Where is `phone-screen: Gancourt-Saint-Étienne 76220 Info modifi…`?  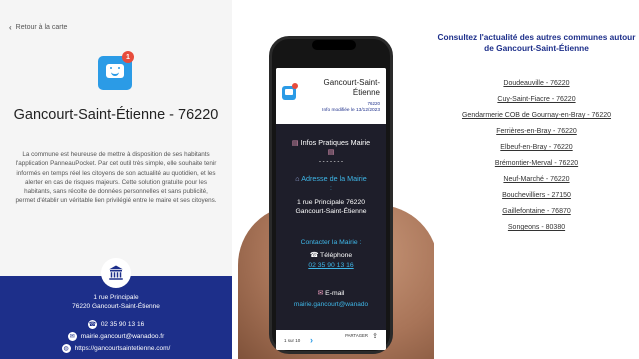
phone-screen: Gancourt-Saint-Étienne 76220 Info modifi… is located at coordinates (331, 209).